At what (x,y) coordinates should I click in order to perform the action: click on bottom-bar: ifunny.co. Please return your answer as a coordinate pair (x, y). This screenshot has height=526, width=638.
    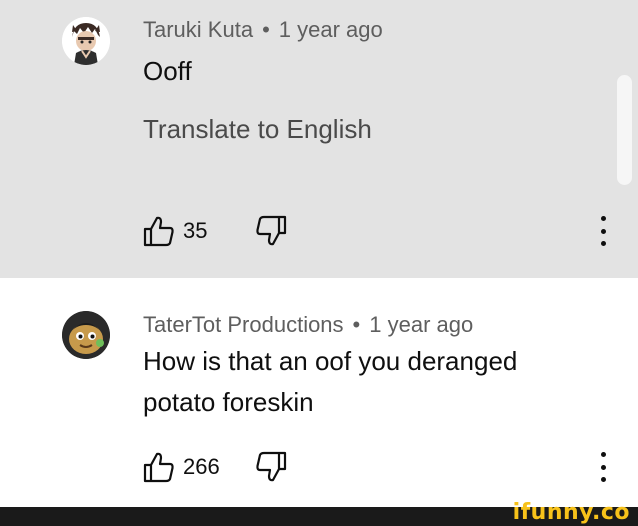
    Looking at the image, I should click on (319, 513).